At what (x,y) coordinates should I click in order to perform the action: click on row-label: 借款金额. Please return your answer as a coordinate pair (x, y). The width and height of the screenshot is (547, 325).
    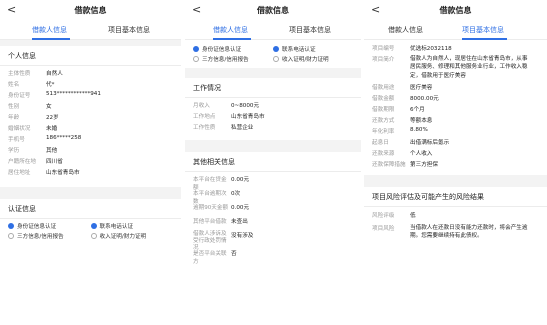
    Looking at the image, I should click on (383, 98).